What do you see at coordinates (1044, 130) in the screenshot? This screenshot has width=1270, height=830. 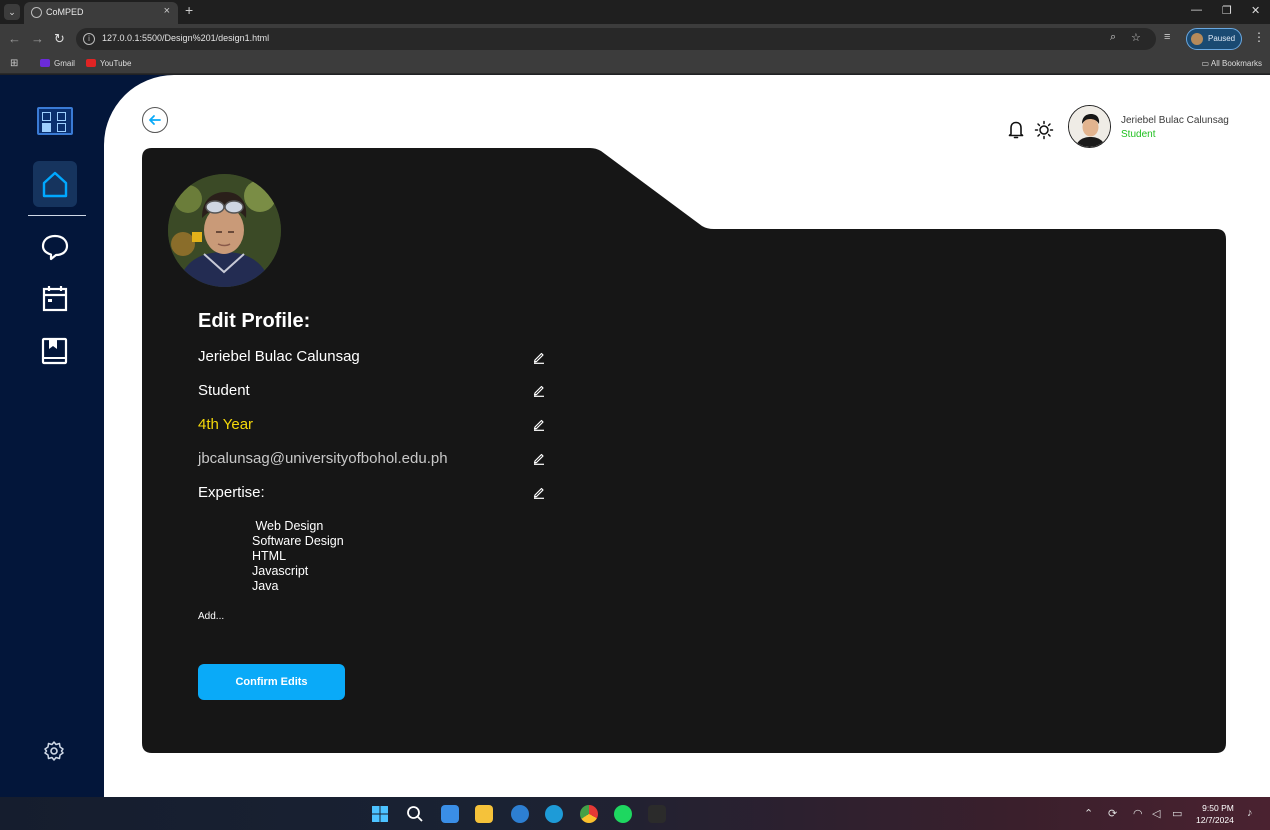 I see `theme-sun-icon` at bounding box center [1044, 130].